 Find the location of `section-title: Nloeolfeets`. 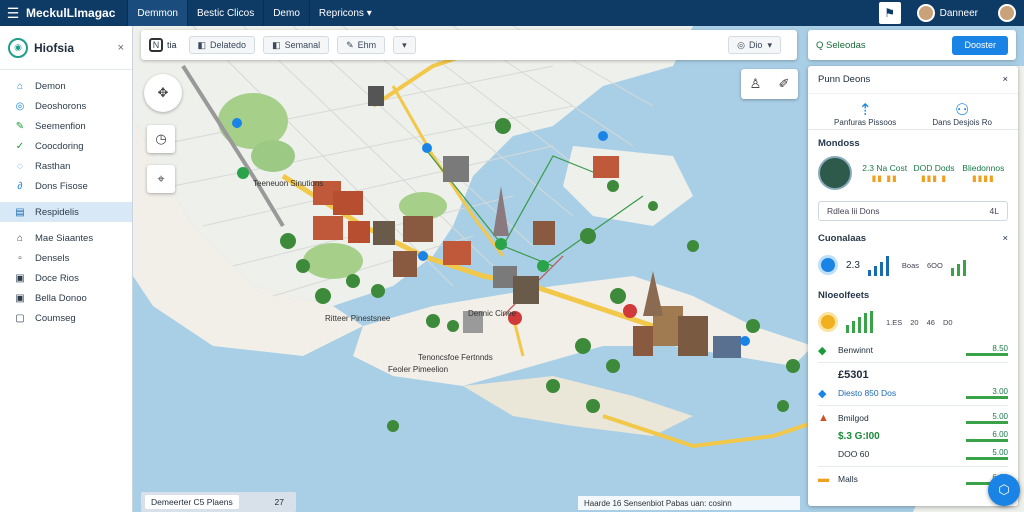

section-title: Nloeolfeets is located at coordinates (844, 295).